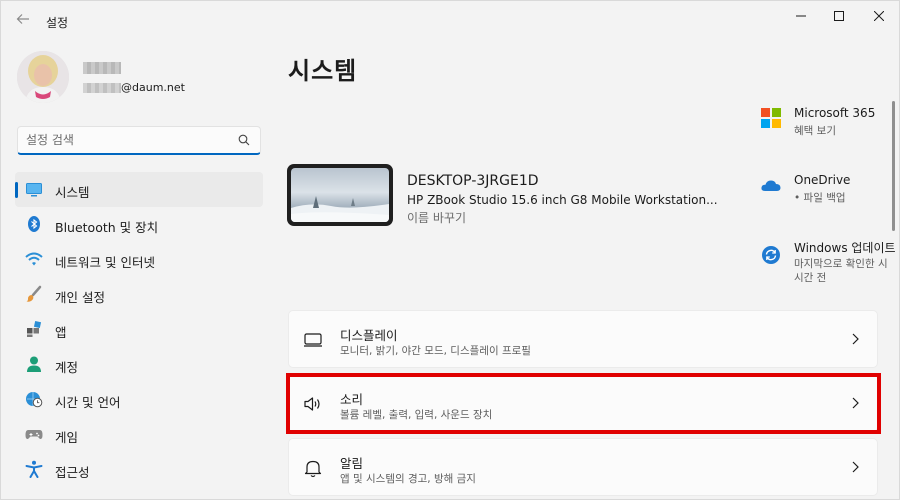 The width and height of the screenshot is (900, 500). Describe the element at coordinates (34, 224) in the screenshot. I see `bluetooth-icon` at that location.